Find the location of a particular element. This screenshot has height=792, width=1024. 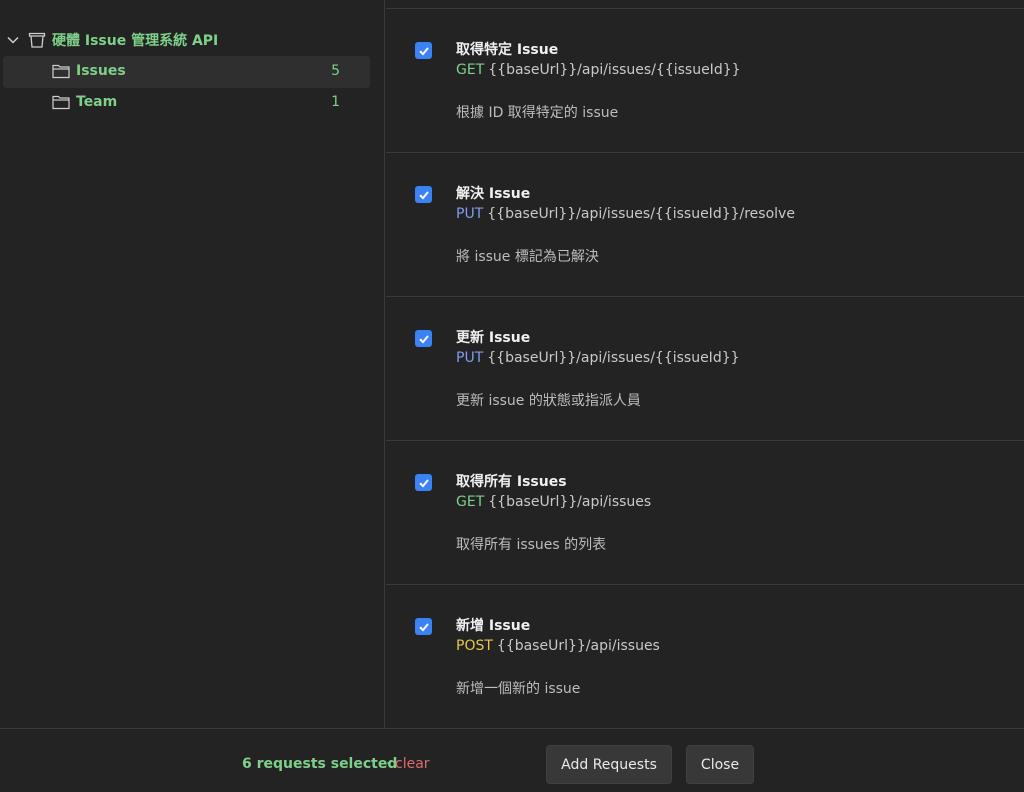

sidebar-item-issues: Issues 5 is located at coordinates (186, 72).